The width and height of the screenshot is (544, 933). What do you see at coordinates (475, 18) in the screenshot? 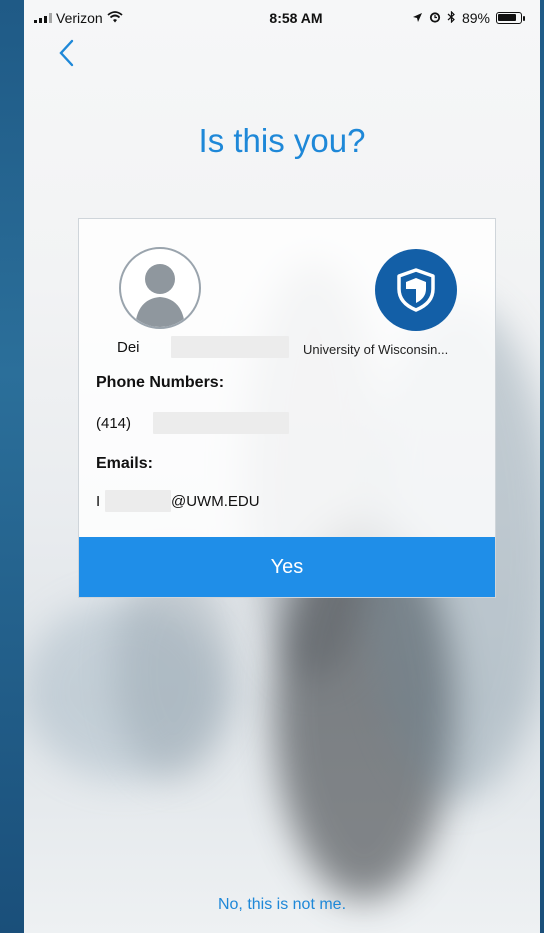
I see `battery-percent: 89%` at bounding box center [475, 18].